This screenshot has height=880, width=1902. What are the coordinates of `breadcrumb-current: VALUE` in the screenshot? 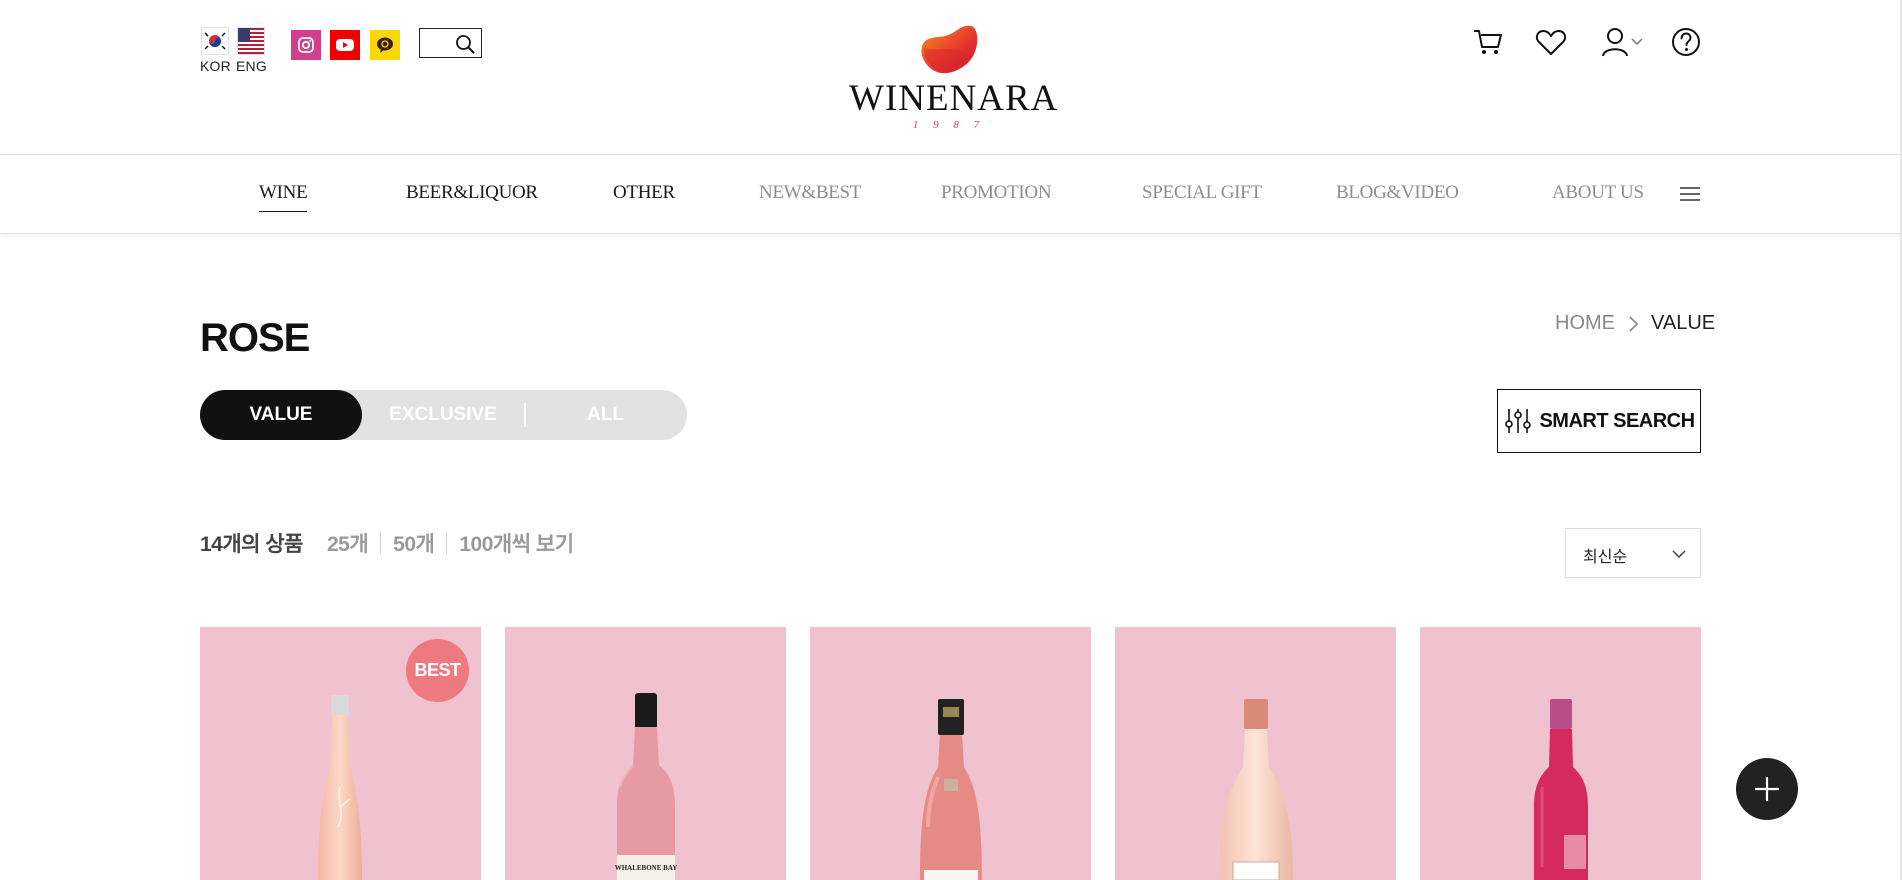 It's located at (1683, 323).